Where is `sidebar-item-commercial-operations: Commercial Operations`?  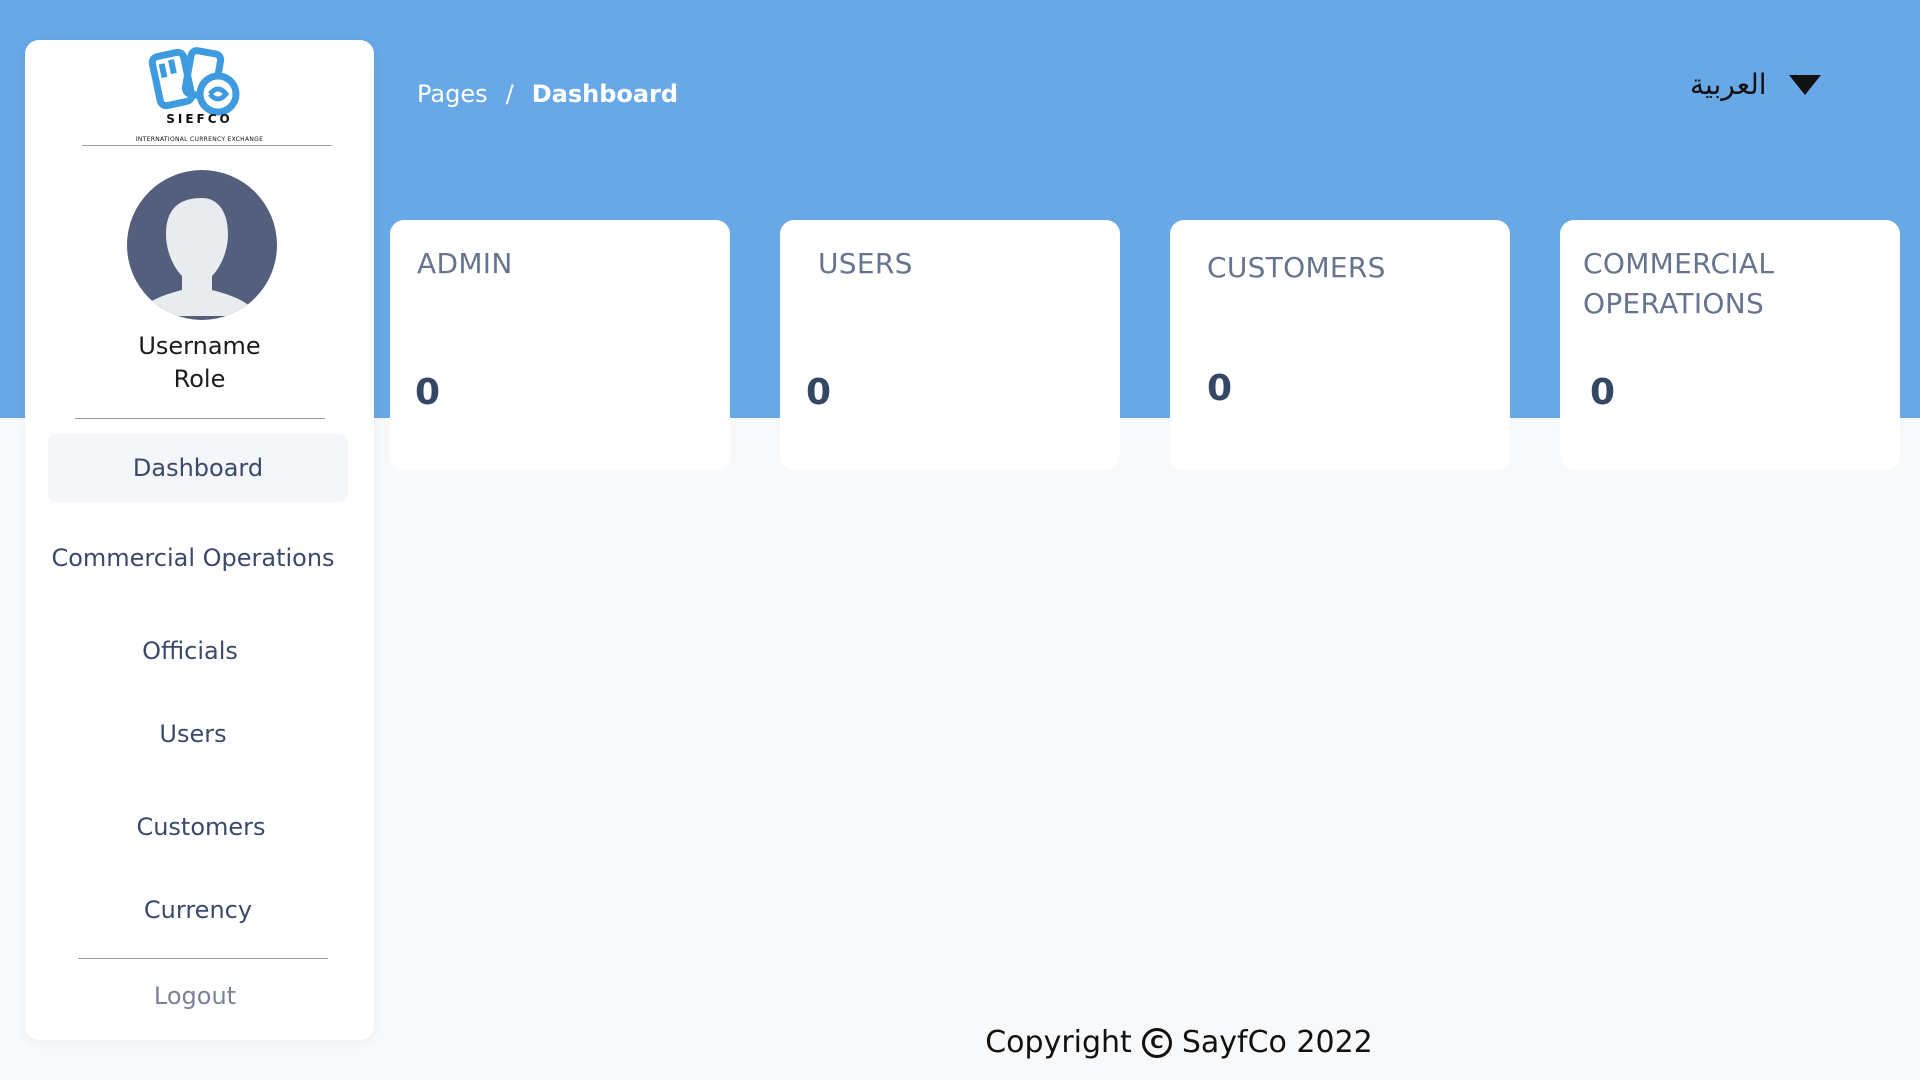
sidebar-item-commercial-operations: Commercial Operations is located at coordinates (193, 558).